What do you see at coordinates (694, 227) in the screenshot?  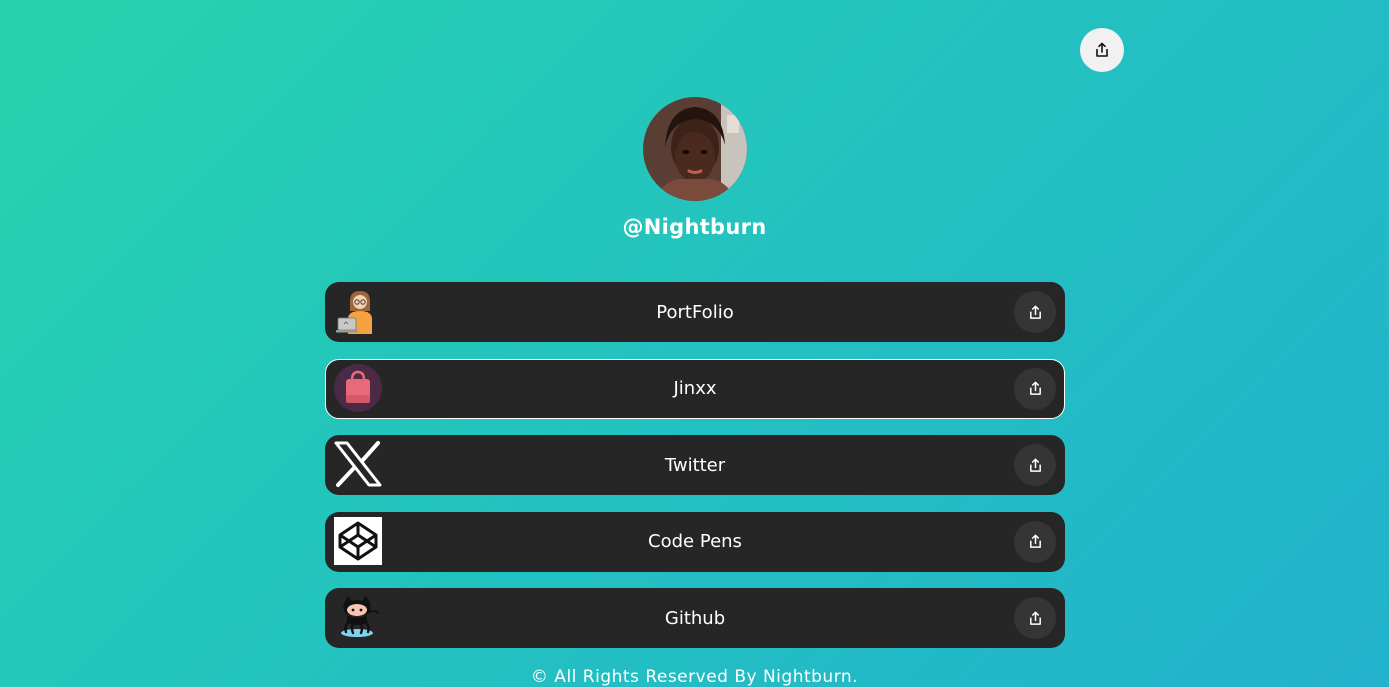 I see `profile-username: @Nightburn` at bounding box center [694, 227].